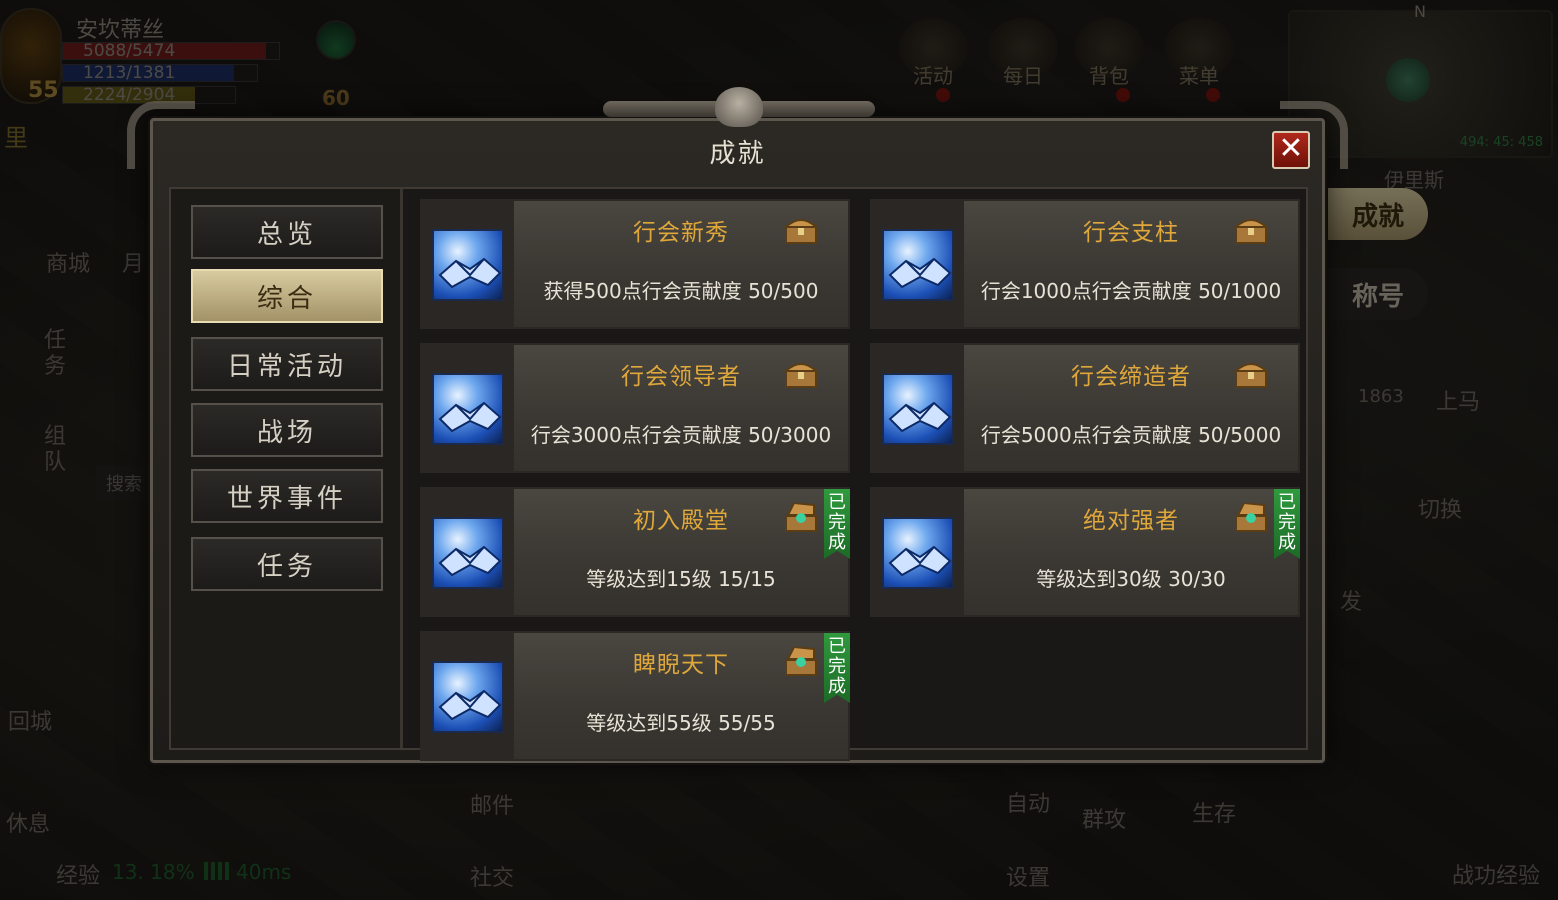  Describe the element at coordinates (1291, 150) in the screenshot. I see `close-button: ✕` at that location.